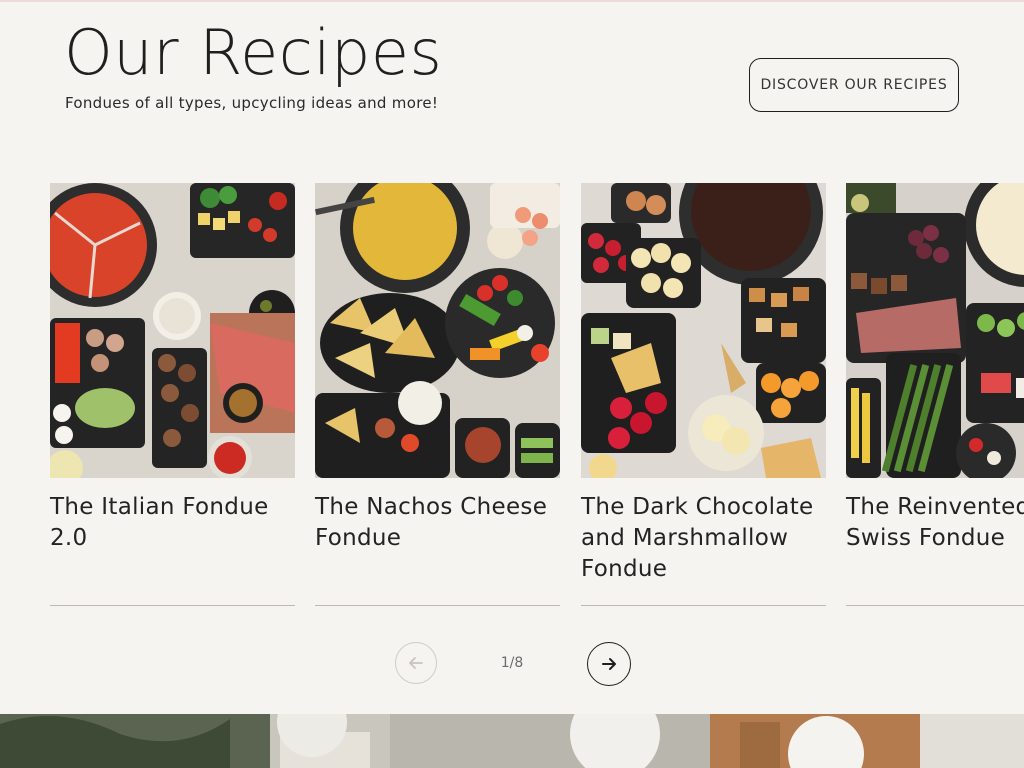 The image size is (1024, 768). I want to click on carousel-next-button, so click(609, 664).